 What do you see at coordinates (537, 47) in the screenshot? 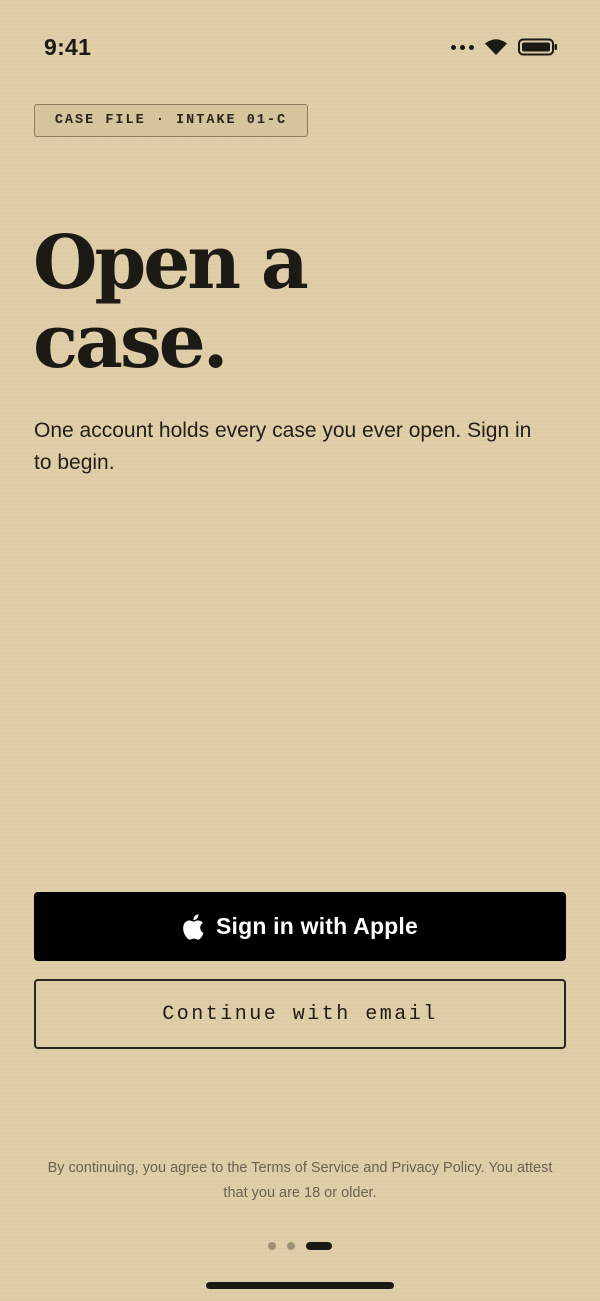
I see `battery-icon` at bounding box center [537, 47].